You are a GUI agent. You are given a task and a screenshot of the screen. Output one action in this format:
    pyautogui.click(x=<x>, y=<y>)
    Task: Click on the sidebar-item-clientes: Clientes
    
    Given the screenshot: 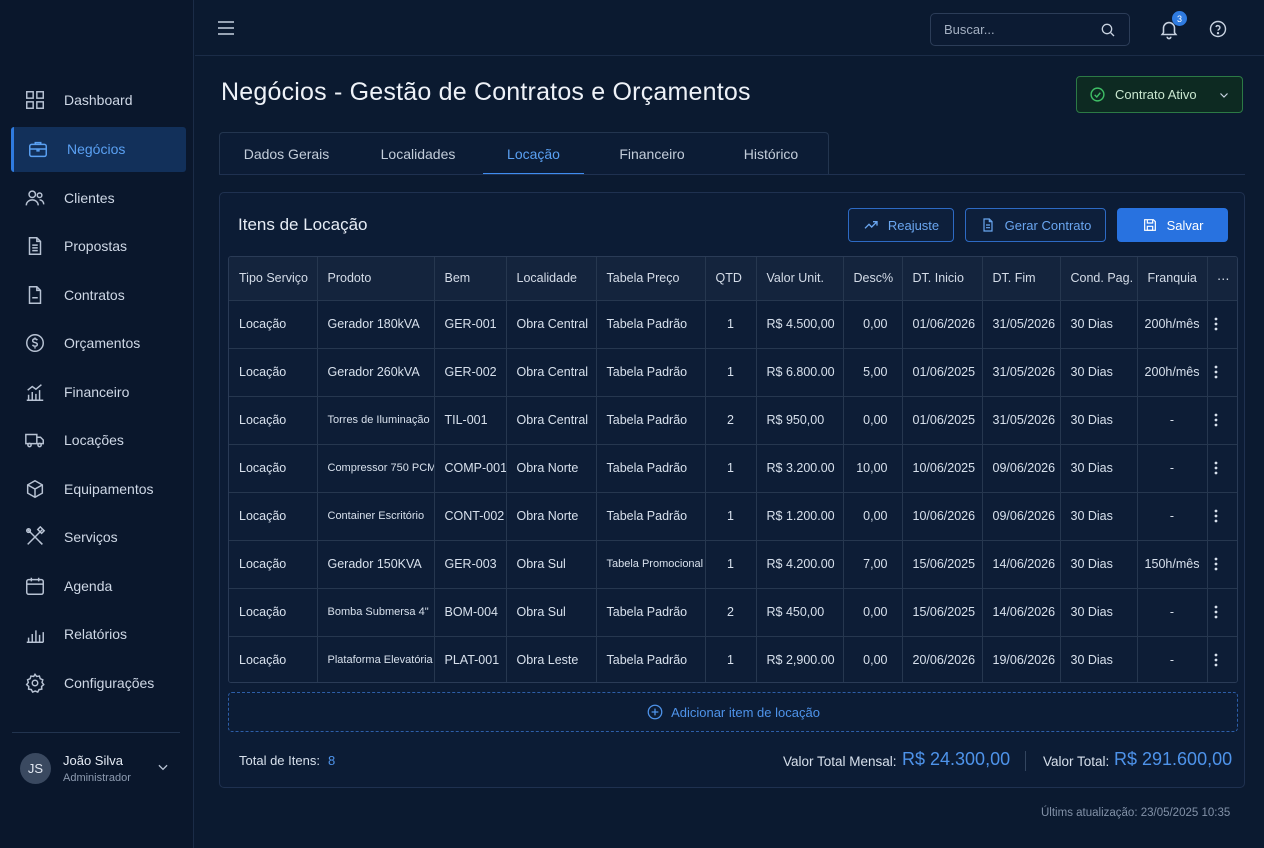 What is the action you would take?
    pyautogui.click(x=97, y=198)
    